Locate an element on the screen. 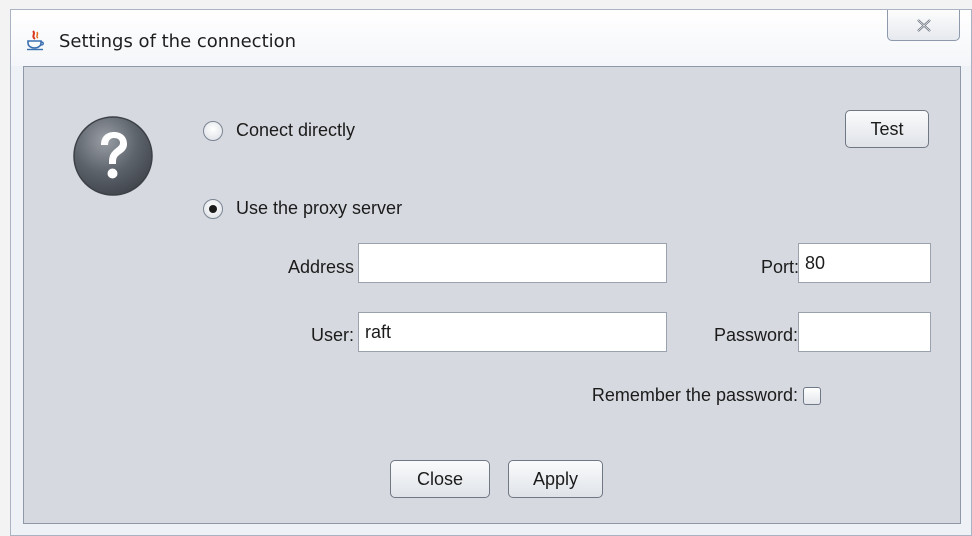 The height and width of the screenshot is (536, 972). test-button: Test is located at coordinates (887, 129).